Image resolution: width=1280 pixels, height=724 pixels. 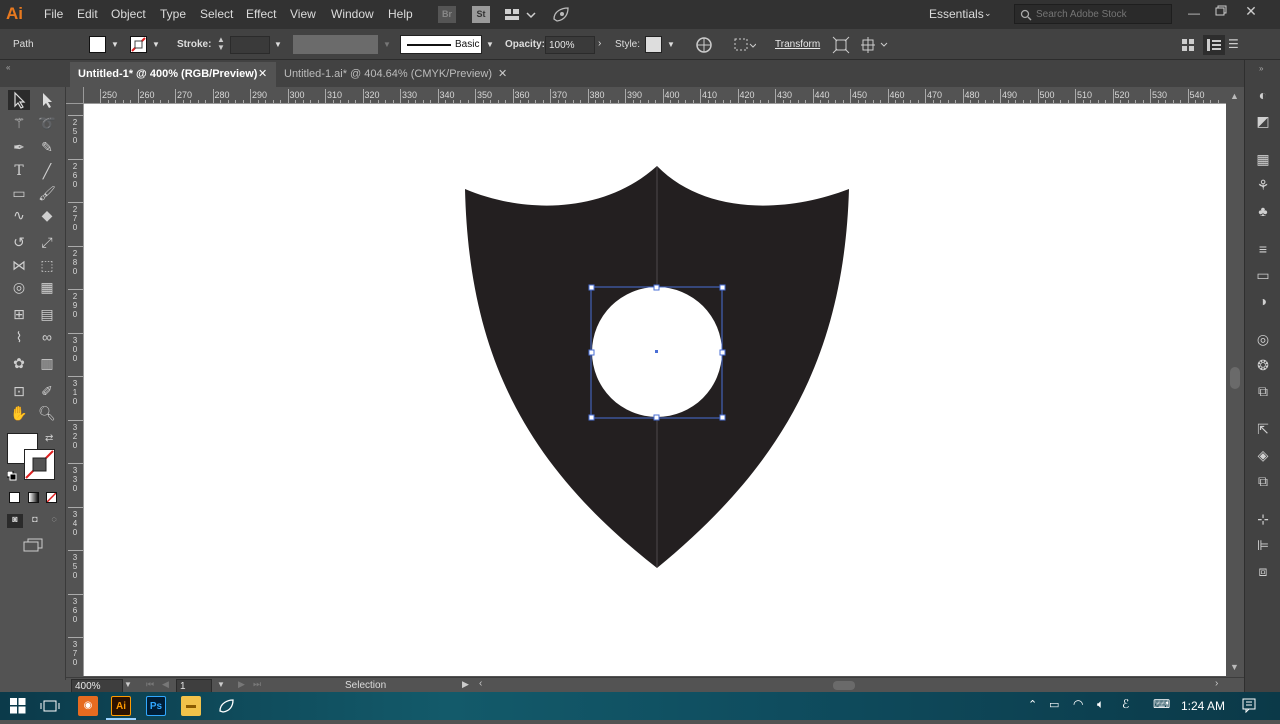 I want to click on align-panel-button: ⊫, so click(x=1263, y=545).